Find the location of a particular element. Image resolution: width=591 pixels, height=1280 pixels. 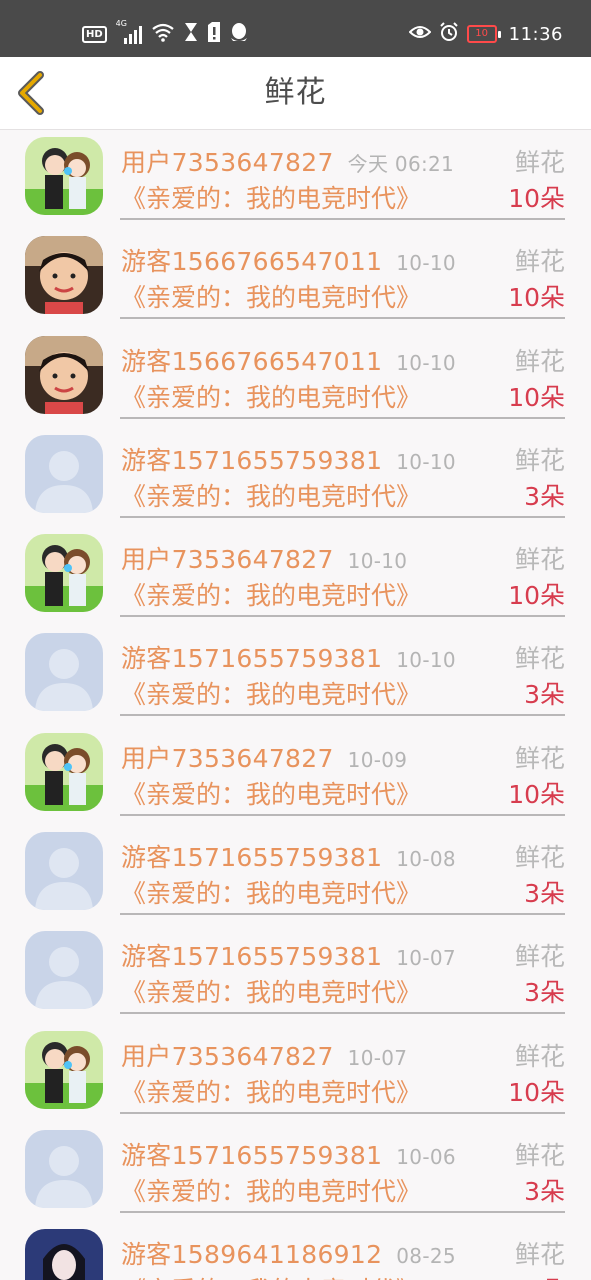

gift-date: 今天 06:21 is located at coordinates (401, 164).